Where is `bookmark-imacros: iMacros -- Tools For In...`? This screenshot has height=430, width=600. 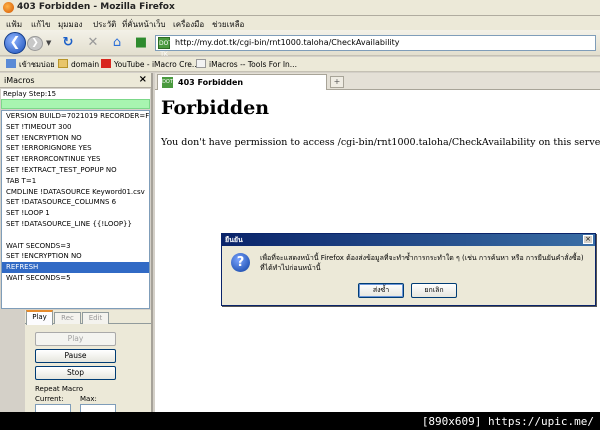
bookmark-imacros: iMacros -- Tools For In... is located at coordinates (246, 64).